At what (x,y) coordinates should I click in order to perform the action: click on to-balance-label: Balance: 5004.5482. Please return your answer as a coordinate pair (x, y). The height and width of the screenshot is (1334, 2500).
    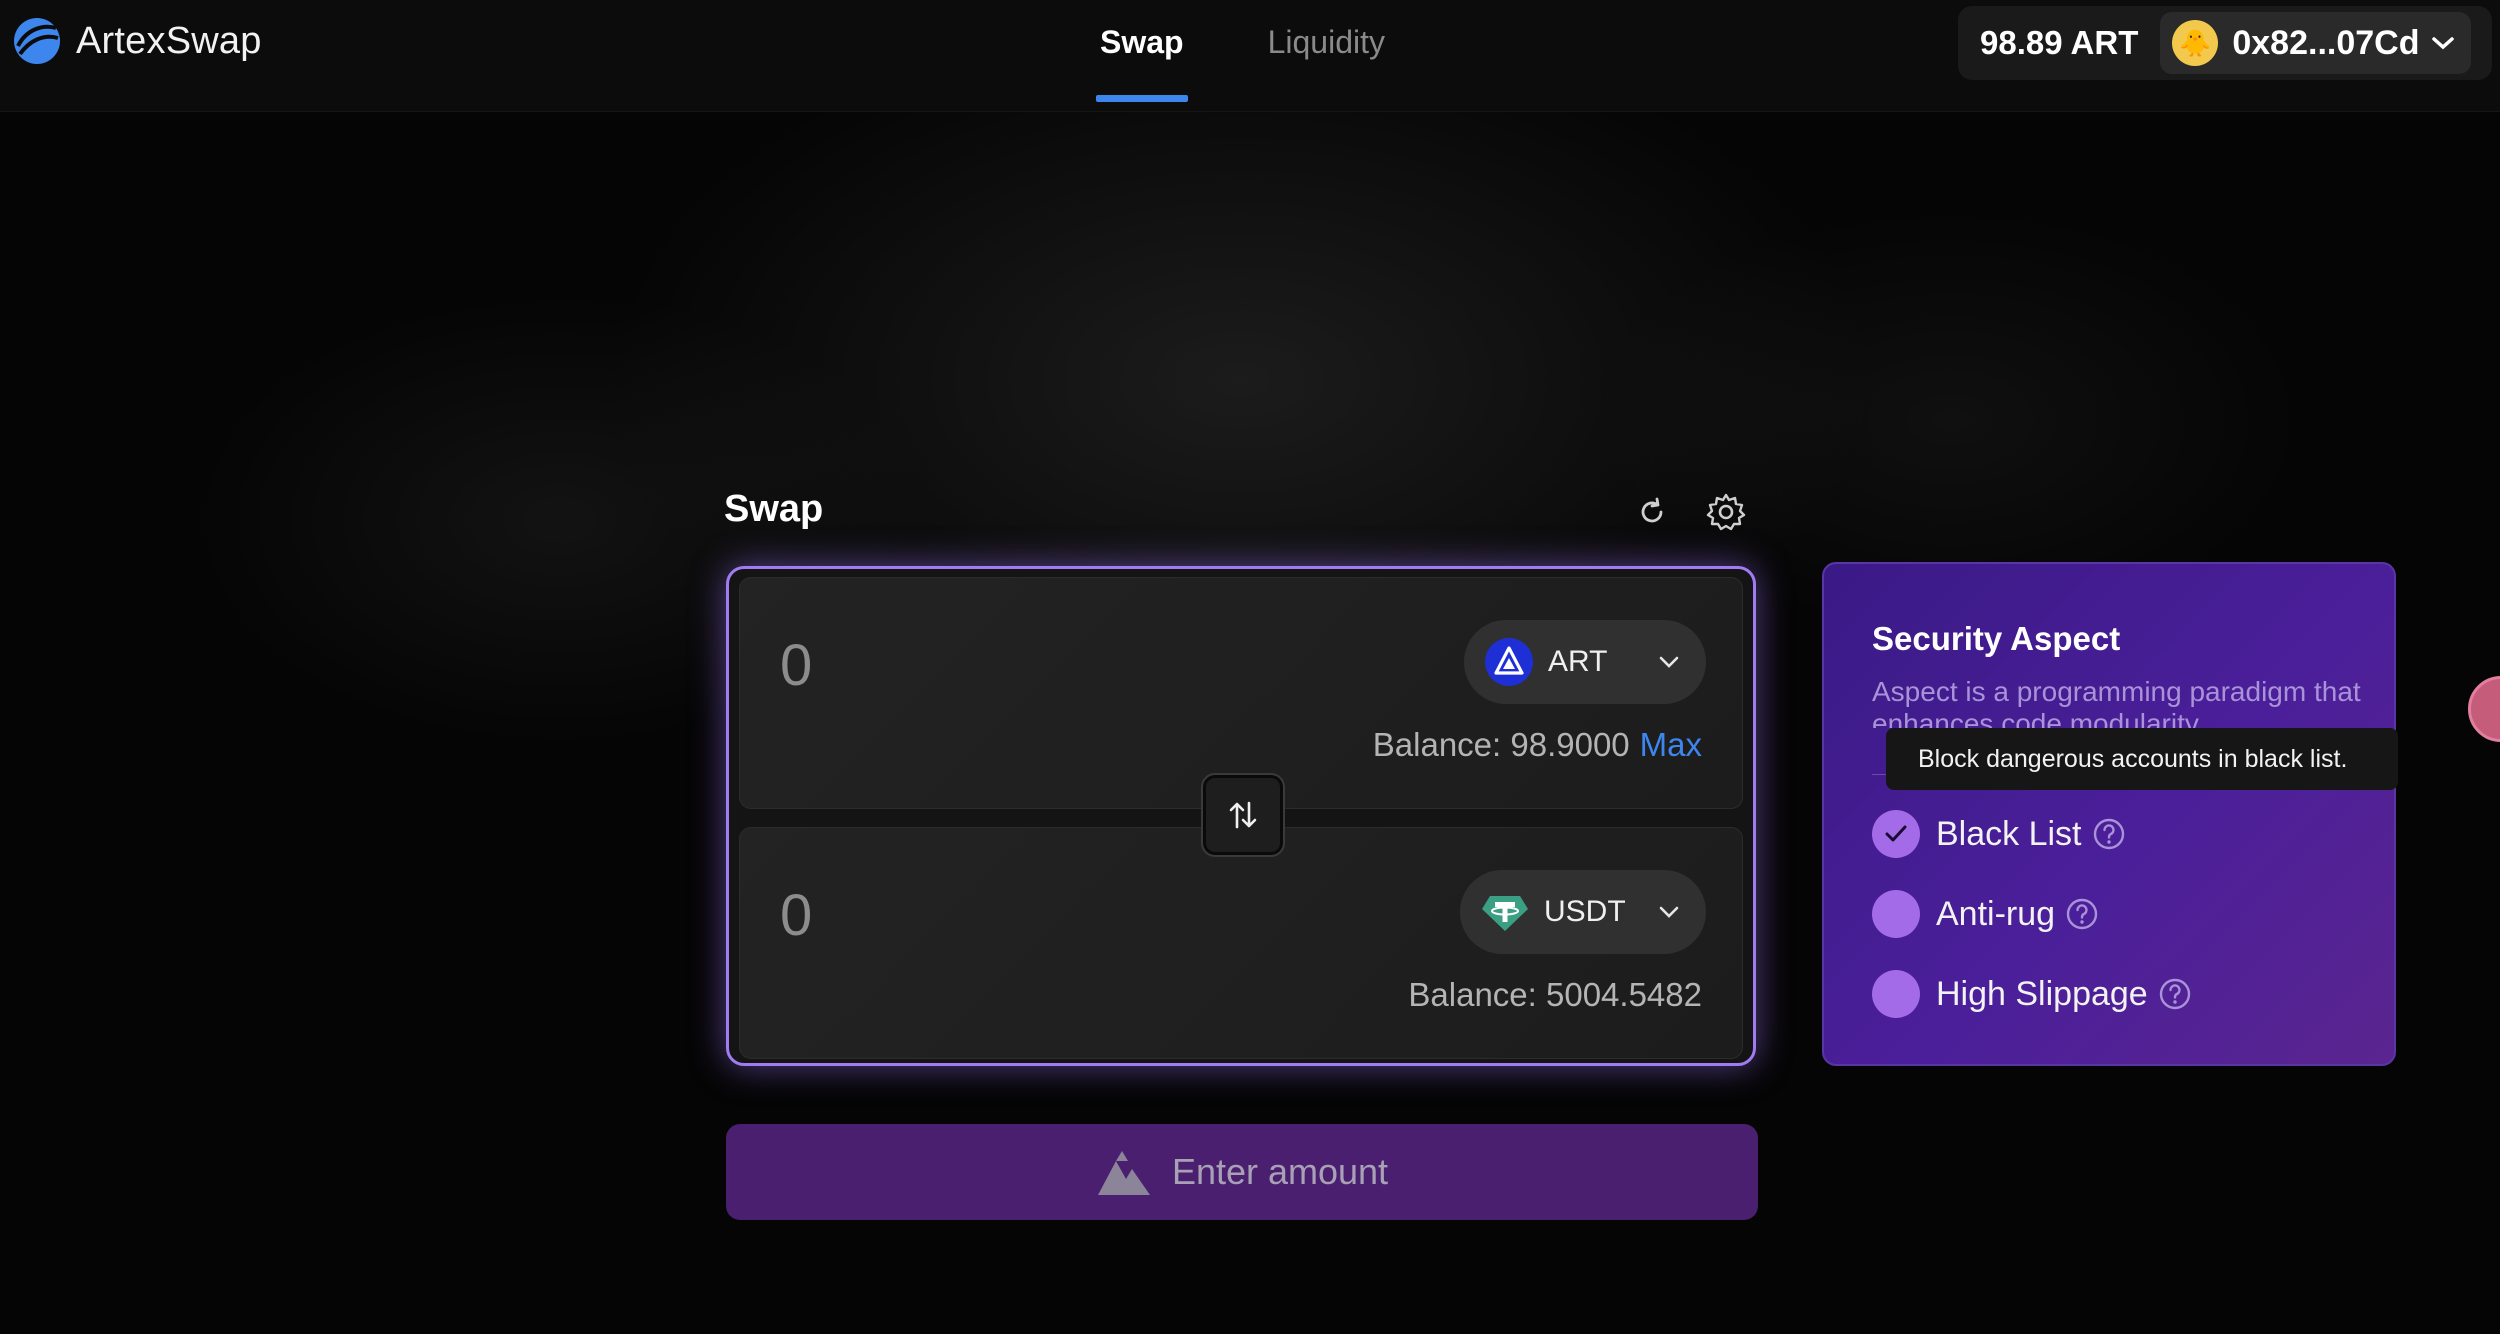
    Looking at the image, I should click on (1555, 994).